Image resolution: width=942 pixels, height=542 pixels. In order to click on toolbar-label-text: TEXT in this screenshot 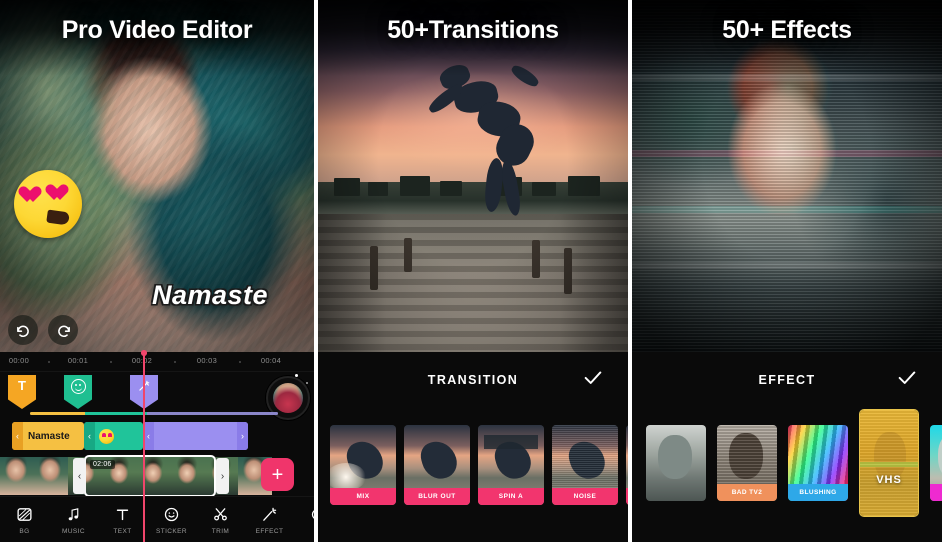, I will do `click(122, 531)`.